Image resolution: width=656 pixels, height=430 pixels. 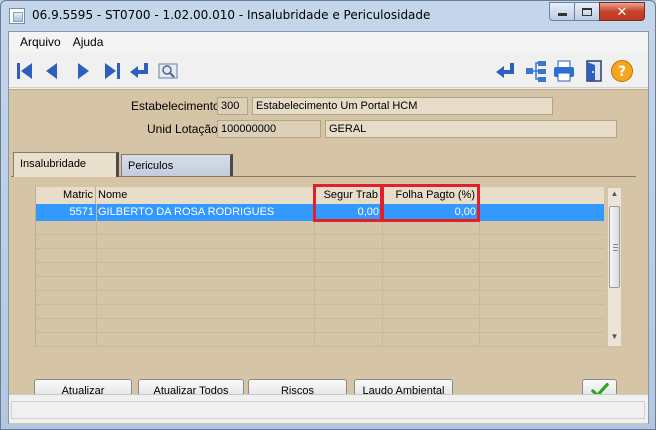 I want to click on tab-periculos: Periculos, so click(x=177, y=165).